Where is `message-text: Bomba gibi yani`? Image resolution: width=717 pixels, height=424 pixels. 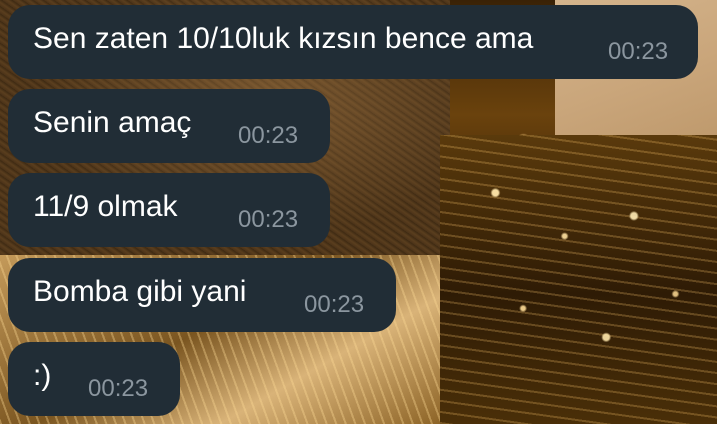 message-text: Bomba gibi yani is located at coordinates (140, 291).